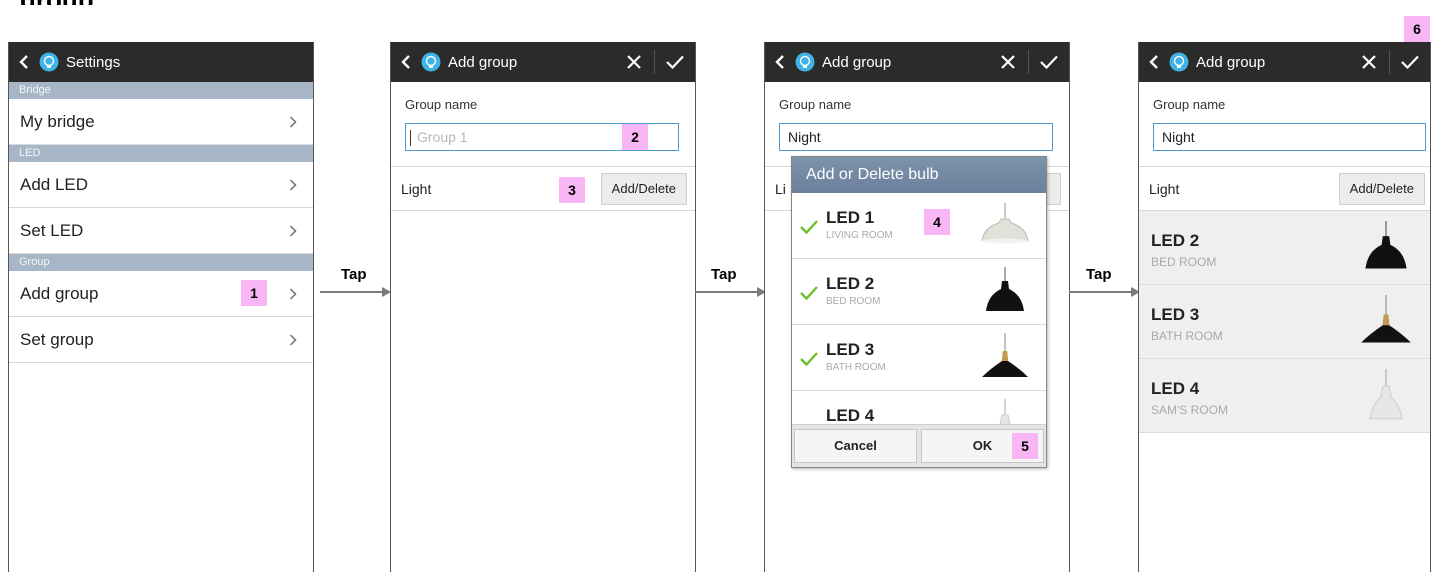 Image resolution: width=1431 pixels, height=572 pixels. Describe the element at coordinates (57, 2) in the screenshot. I see `page-heading-fragment: group` at that location.